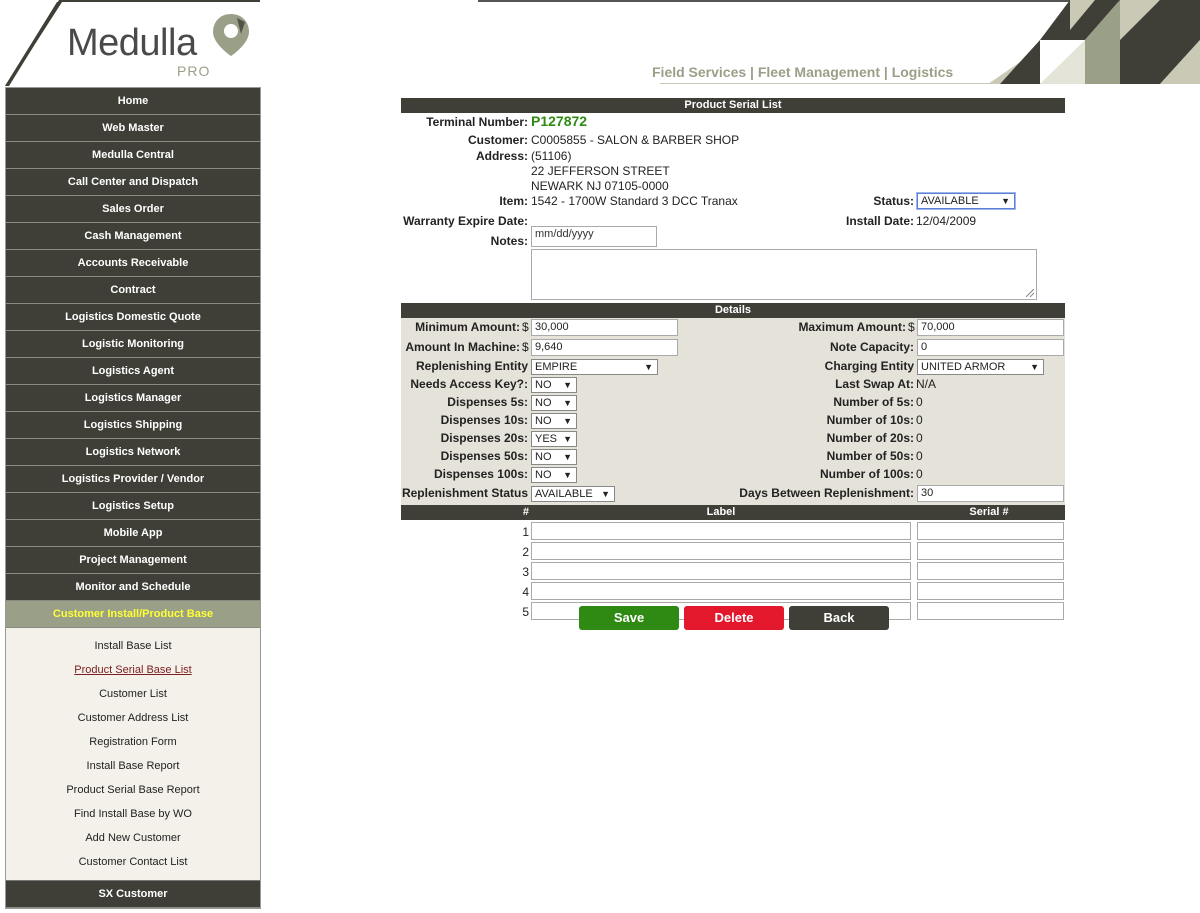 This screenshot has width=1200, height=913. Describe the element at coordinates (525, 347) in the screenshot. I see `amount-in-machine-currency: $` at that location.